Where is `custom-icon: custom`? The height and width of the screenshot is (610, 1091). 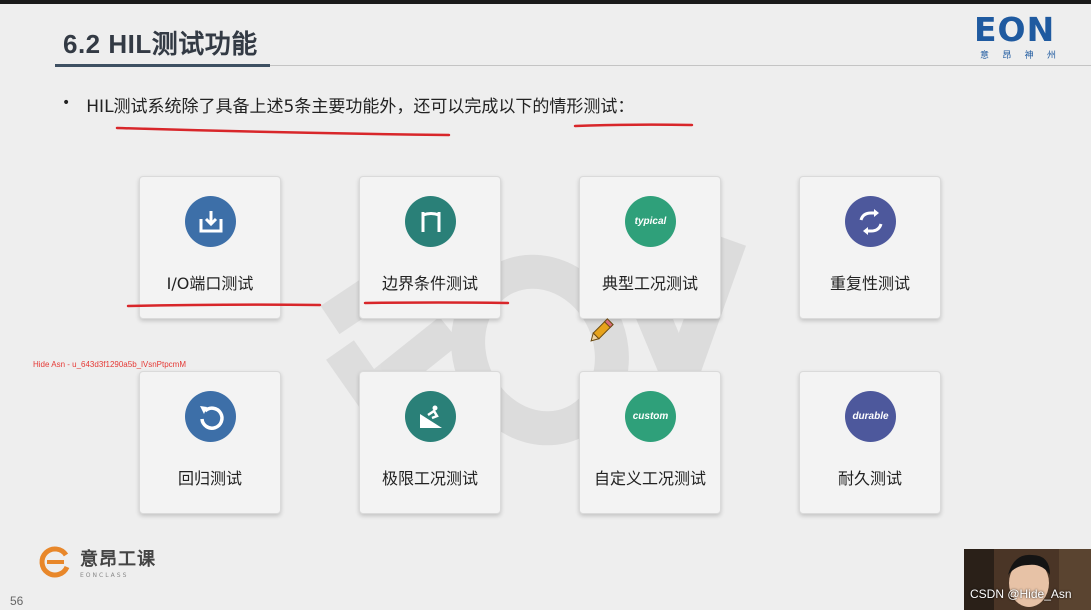
custom-icon: custom is located at coordinates (650, 416).